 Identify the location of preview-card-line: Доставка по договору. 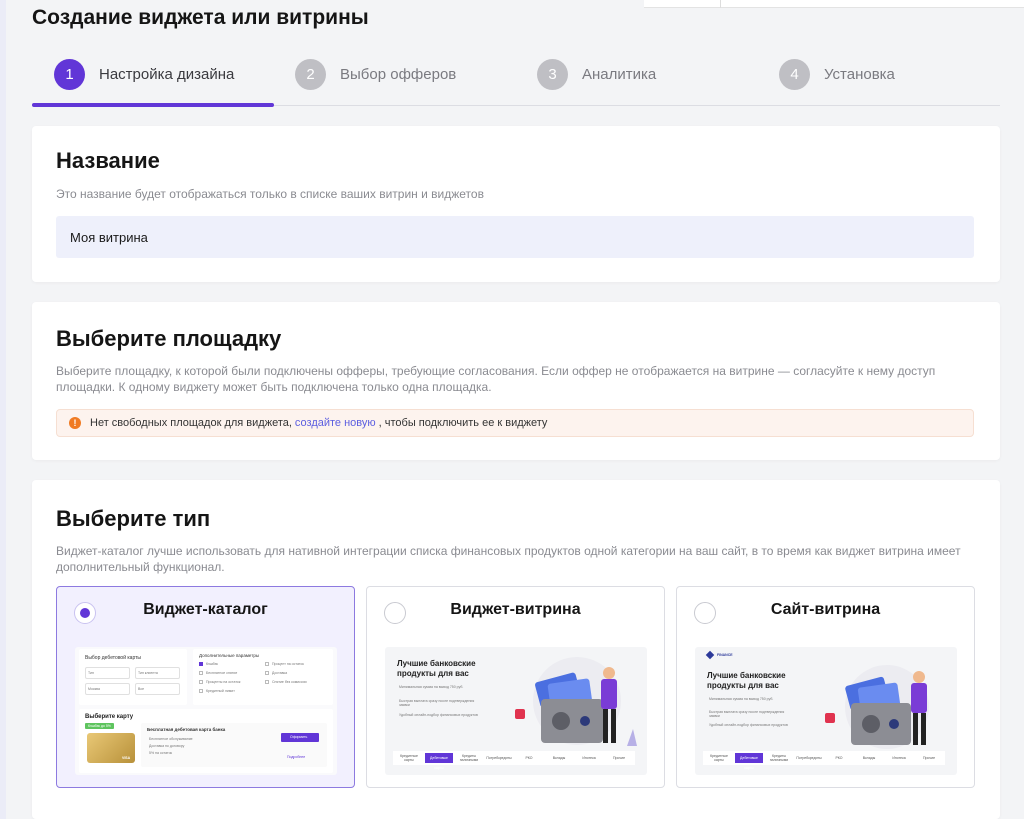
(167, 746).